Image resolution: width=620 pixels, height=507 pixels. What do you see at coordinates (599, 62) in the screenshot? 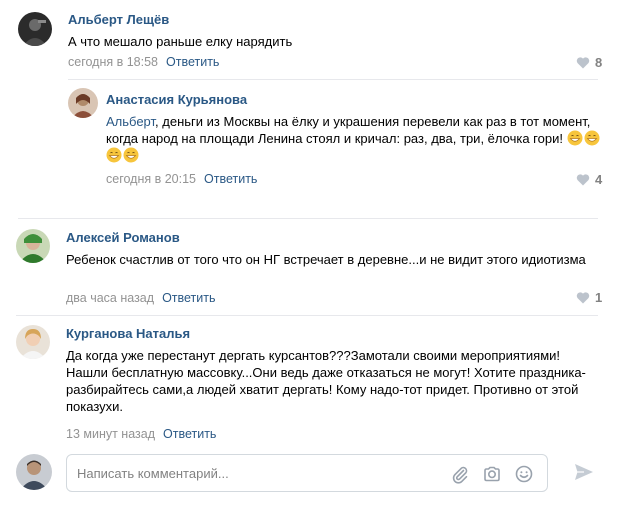
I see `like-count: 8` at bounding box center [599, 62].